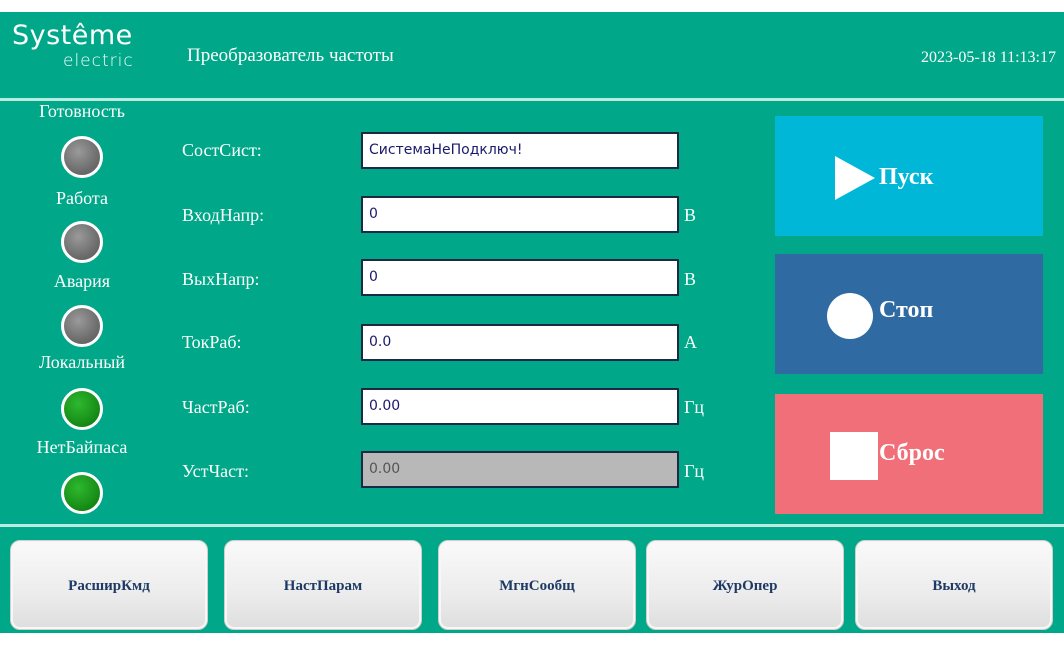 The width and height of the screenshot is (1064, 646). What do you see at coordinates (854, 456) in the screenshot?
I see `reset-square-icon` at bounding box center [854, 456].